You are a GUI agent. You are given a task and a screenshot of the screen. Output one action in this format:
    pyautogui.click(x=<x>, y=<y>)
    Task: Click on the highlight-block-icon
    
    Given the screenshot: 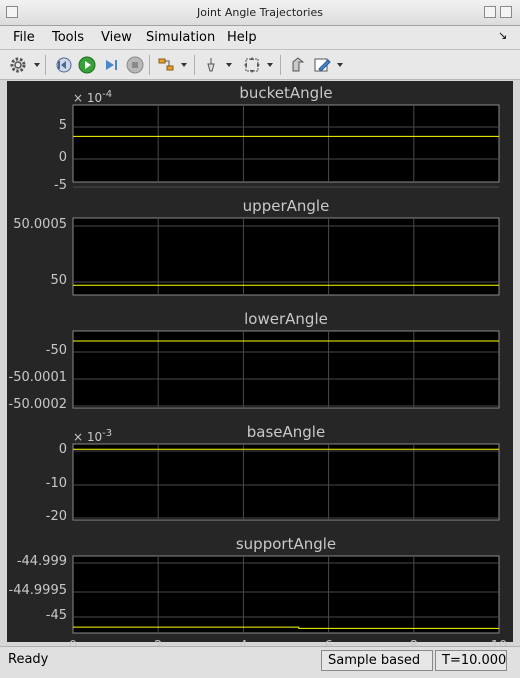 What is the action you would take?
    pyautogui.click(x=298, y=65)
    